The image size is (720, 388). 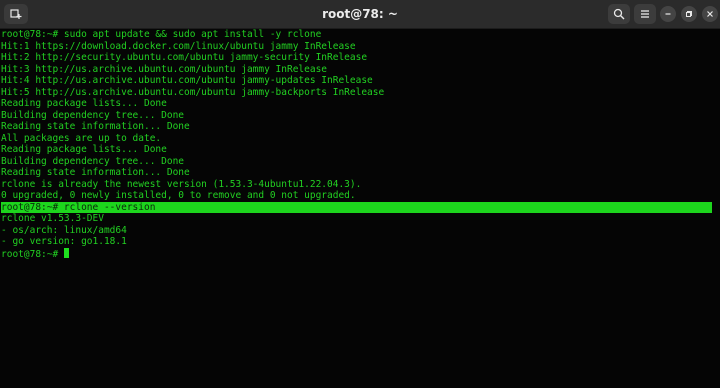 What do you see at coordinates (360, 253) in the screenshot?
I see `terminal-prompt-line: root@78:~#` at bounding box center [360, 253].